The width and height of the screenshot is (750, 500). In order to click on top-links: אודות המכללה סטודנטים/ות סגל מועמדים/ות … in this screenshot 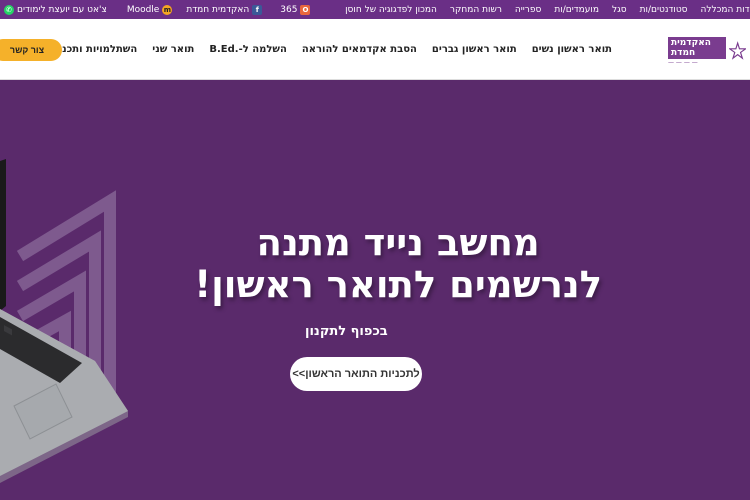, I will do `click(547, 9)`.